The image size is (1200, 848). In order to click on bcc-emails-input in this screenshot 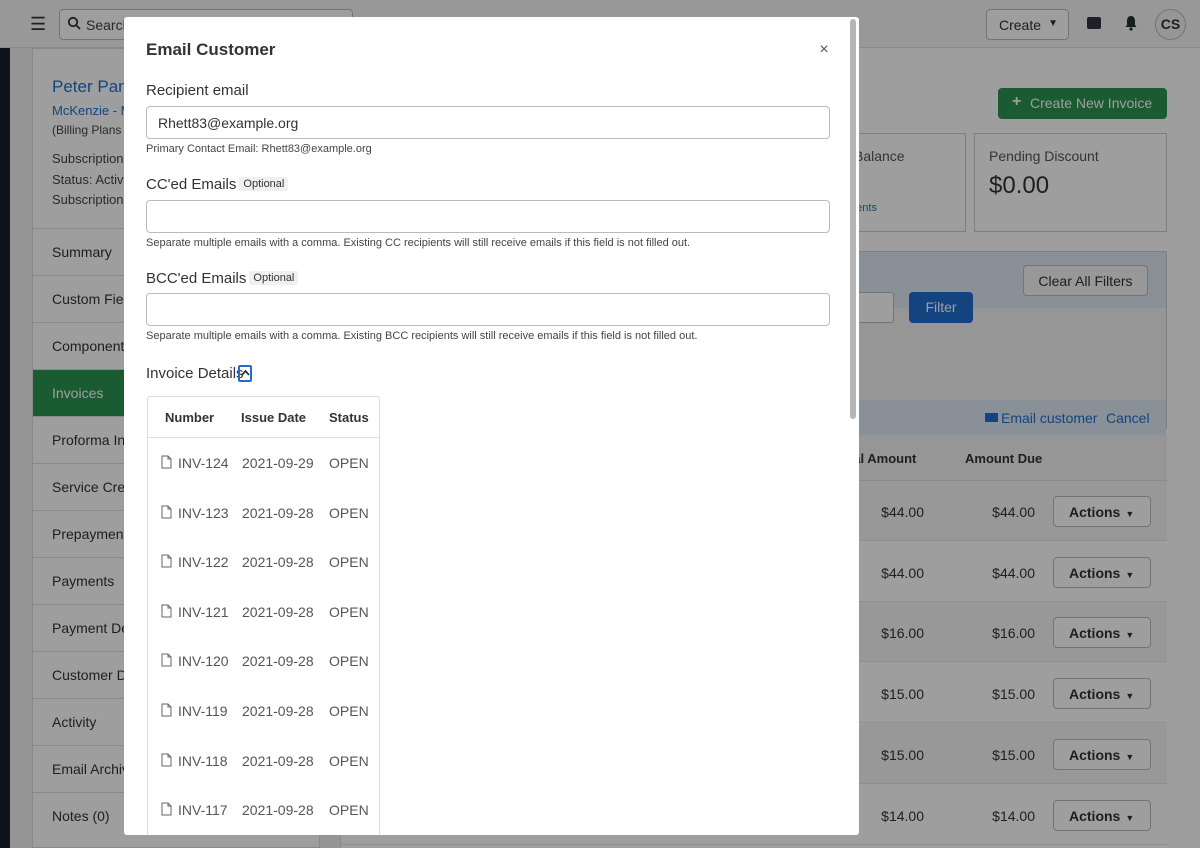, I will do `click(488, 309)`.